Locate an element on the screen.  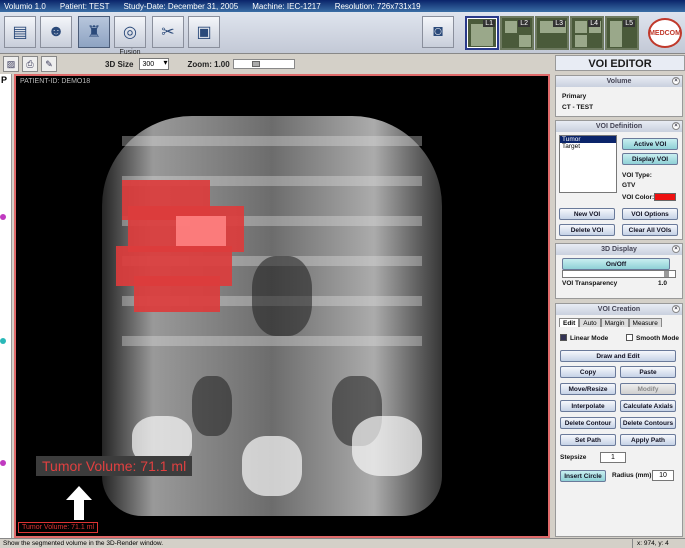
medcom-logo: MEDCOM is located at coordinates (665, 33).